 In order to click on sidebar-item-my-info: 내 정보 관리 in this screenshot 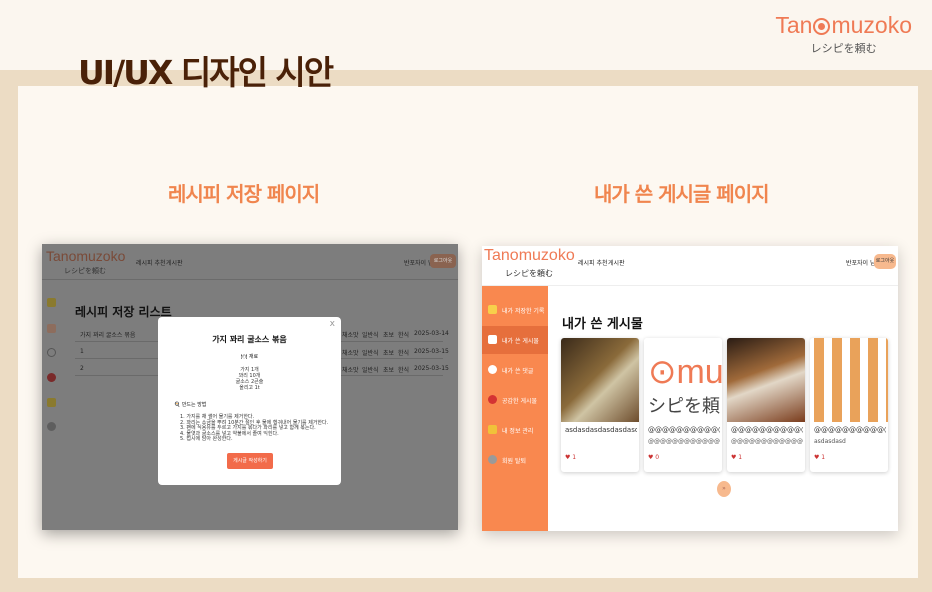, I will do `click(515, 430)`.